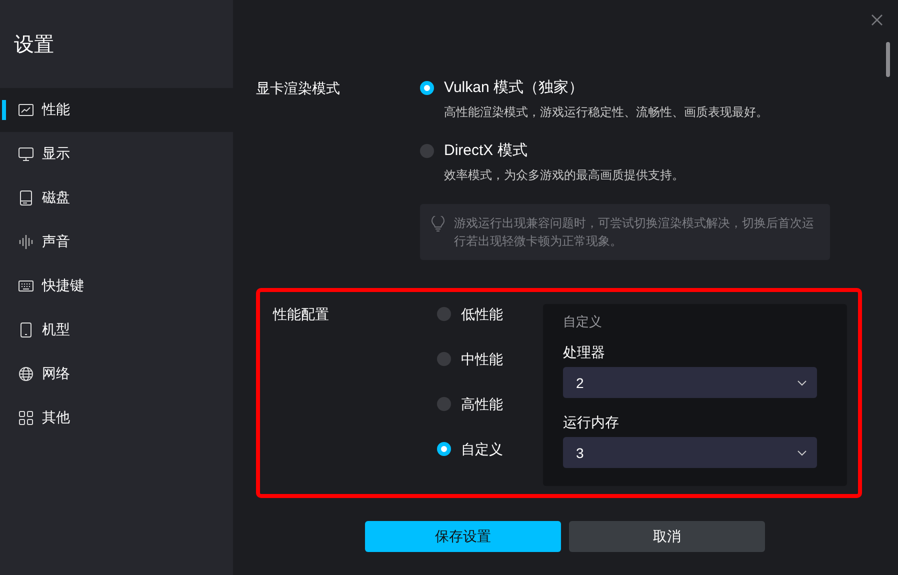 This screenshot has width=898, height=575. Describe the element at coordinates (116, 198) in the screenshot. I see `sidebar-item: 磁盘` at that location.